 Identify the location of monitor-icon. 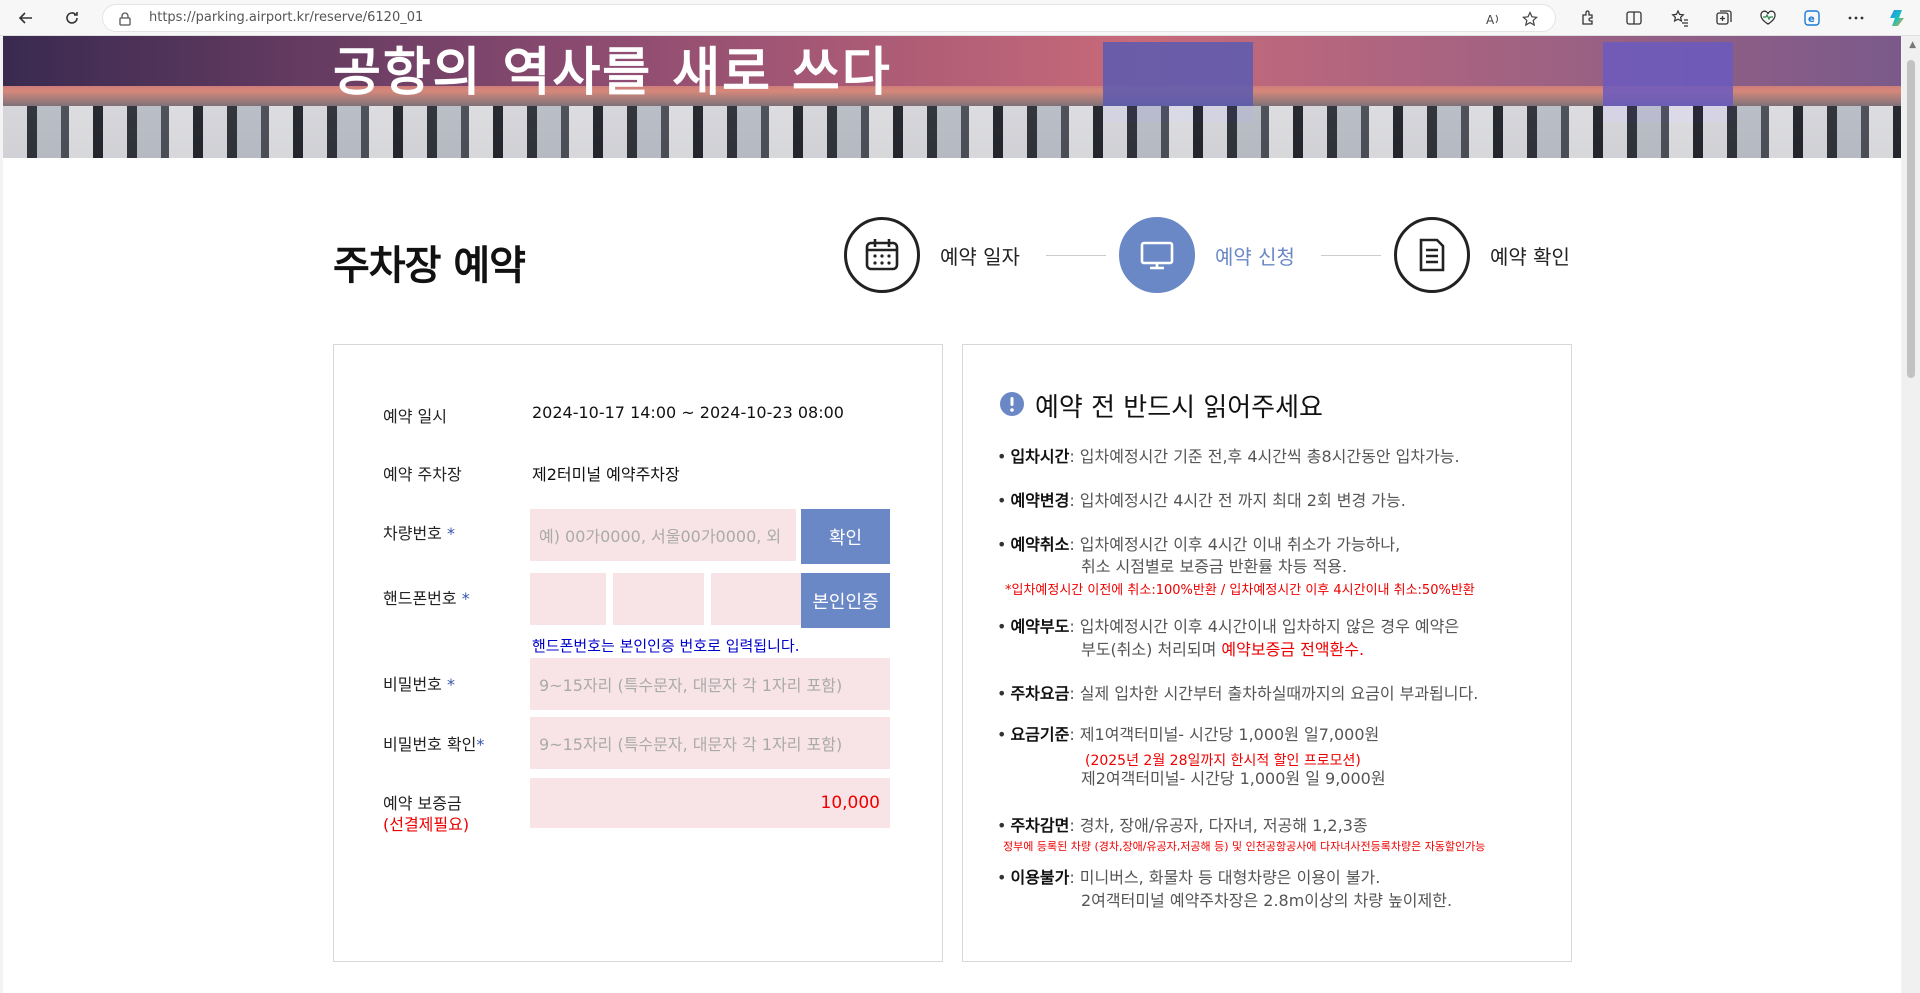
(1157, 255).